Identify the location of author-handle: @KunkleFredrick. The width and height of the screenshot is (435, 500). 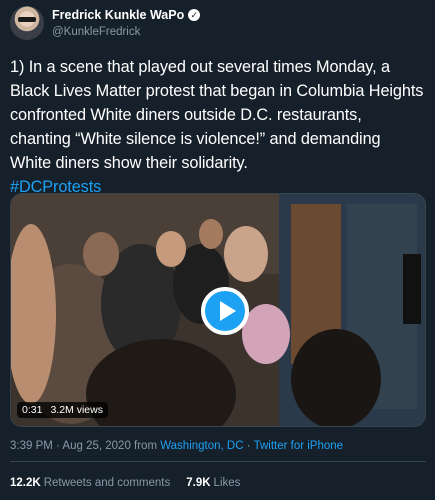
(126, 32).